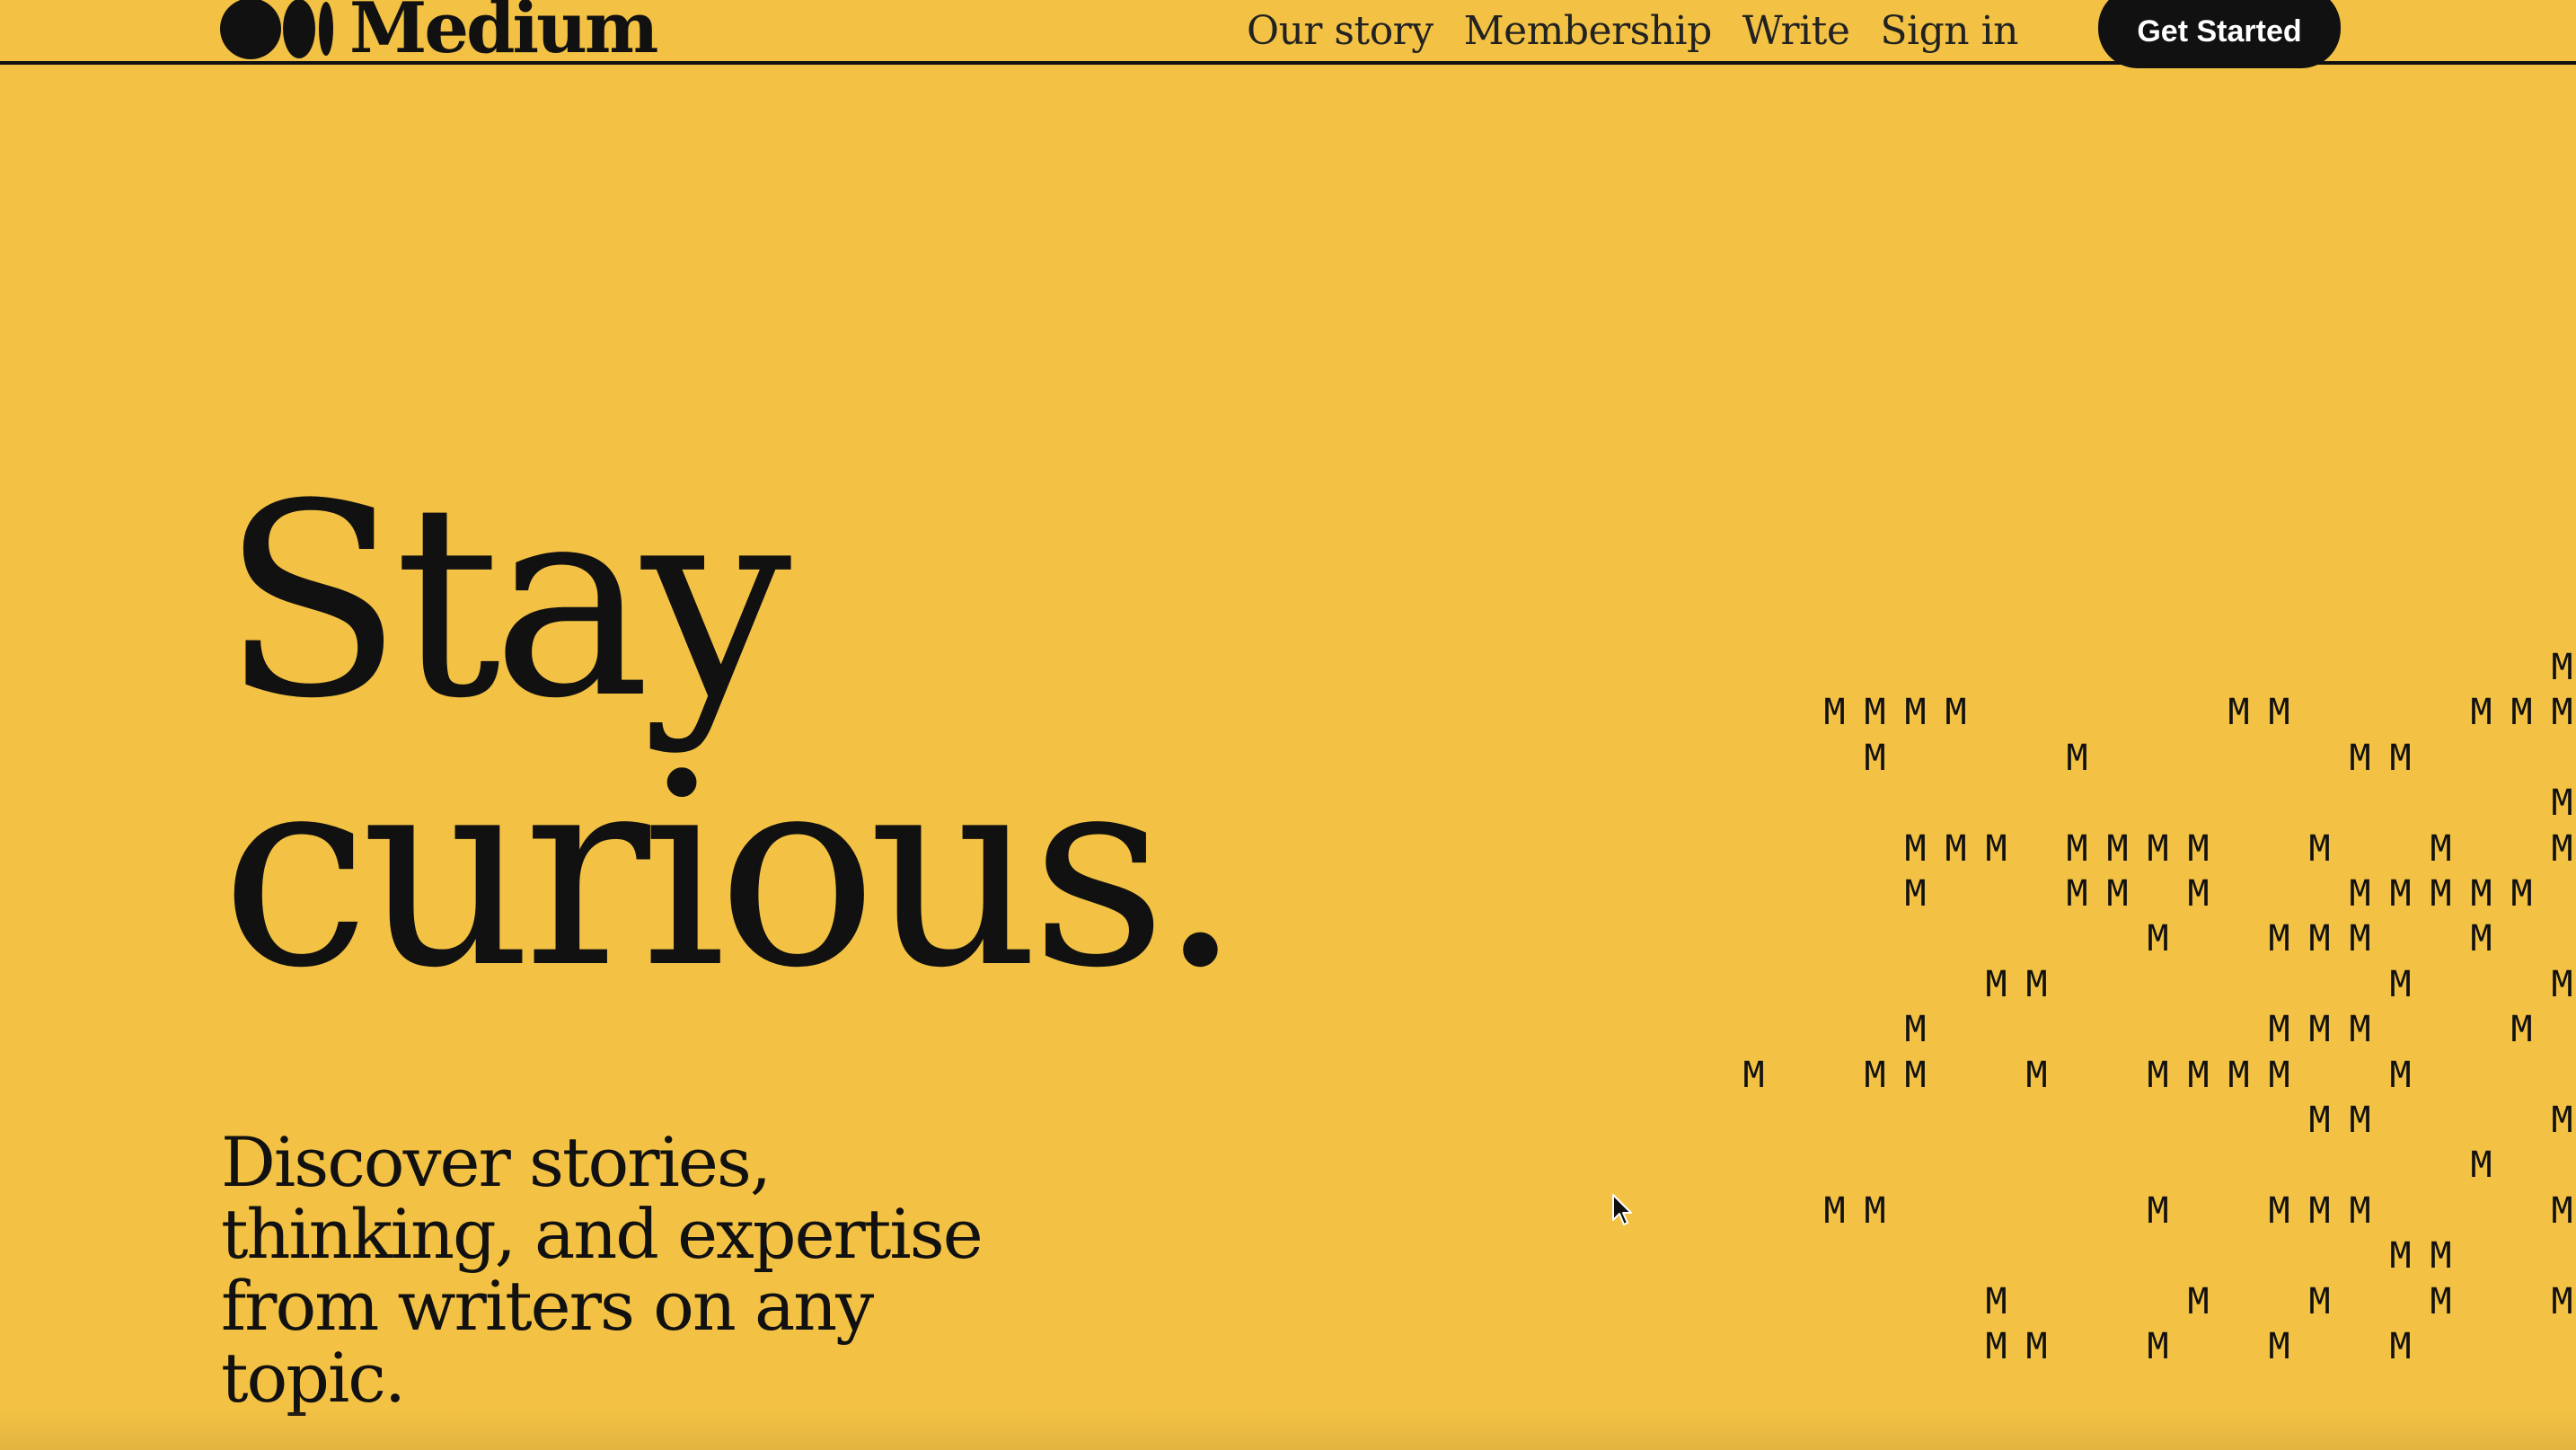 This screenshot has width=2576, height=1450. I want to click on medium-wordmark: Medium, so click(503, 34).